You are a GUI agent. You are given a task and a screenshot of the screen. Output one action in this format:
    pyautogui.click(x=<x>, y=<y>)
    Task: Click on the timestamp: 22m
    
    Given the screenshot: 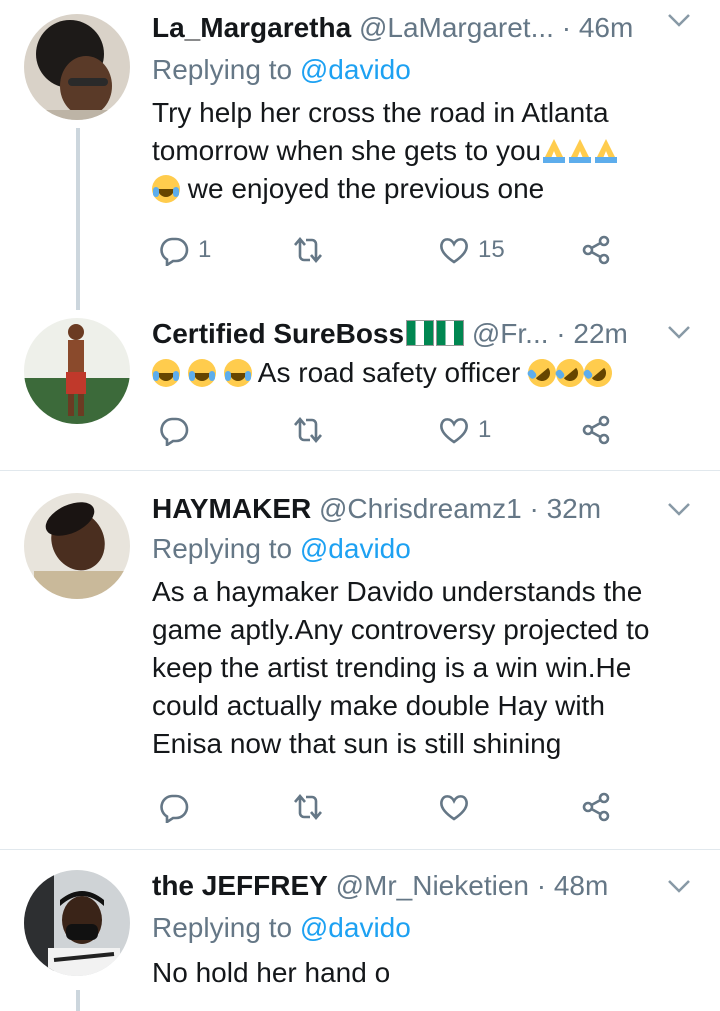 What is the action you would take?
    pyautogui.click(x=600, y=333)
    